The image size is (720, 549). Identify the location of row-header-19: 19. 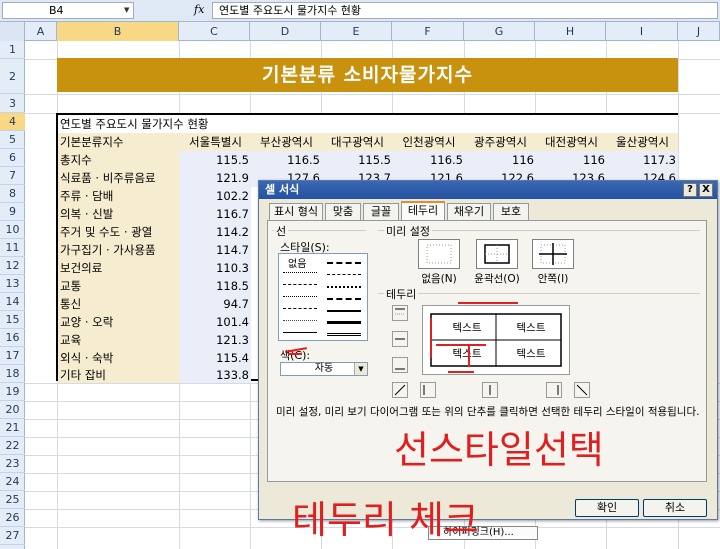
(12, 392).